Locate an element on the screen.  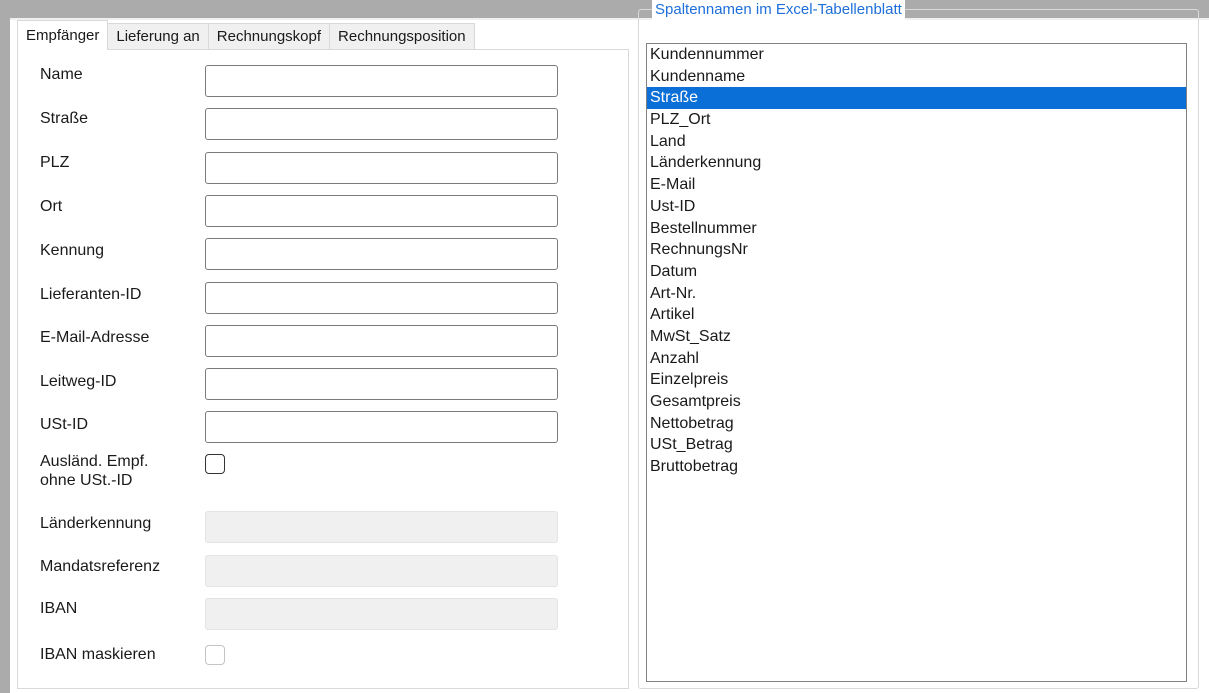
list-item: Kundenname is located at coordinates (916, 77).